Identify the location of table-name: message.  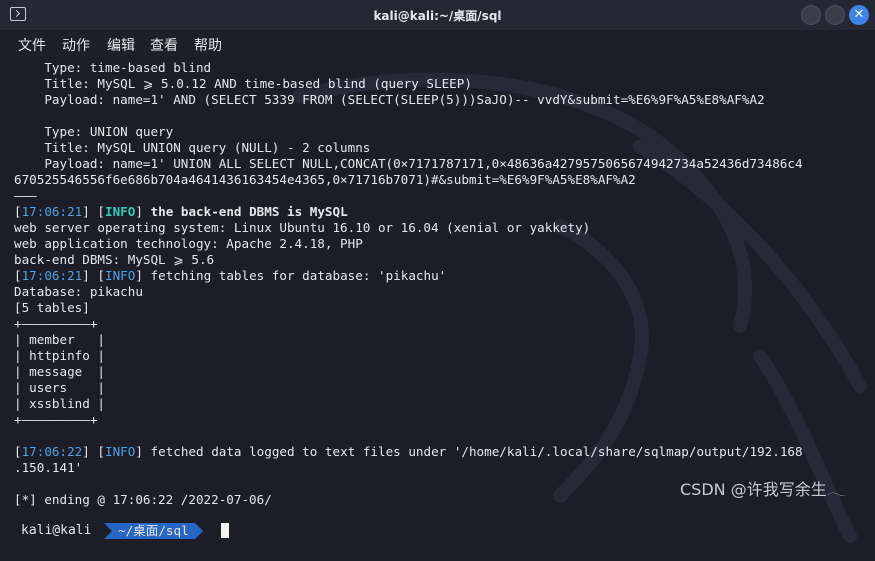
(56, 371).